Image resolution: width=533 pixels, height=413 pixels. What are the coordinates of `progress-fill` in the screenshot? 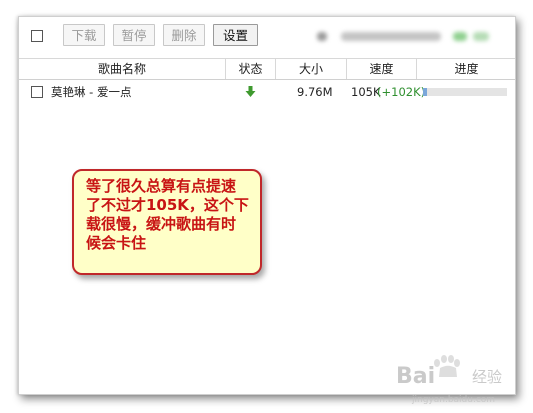 It's located at (425, 92).